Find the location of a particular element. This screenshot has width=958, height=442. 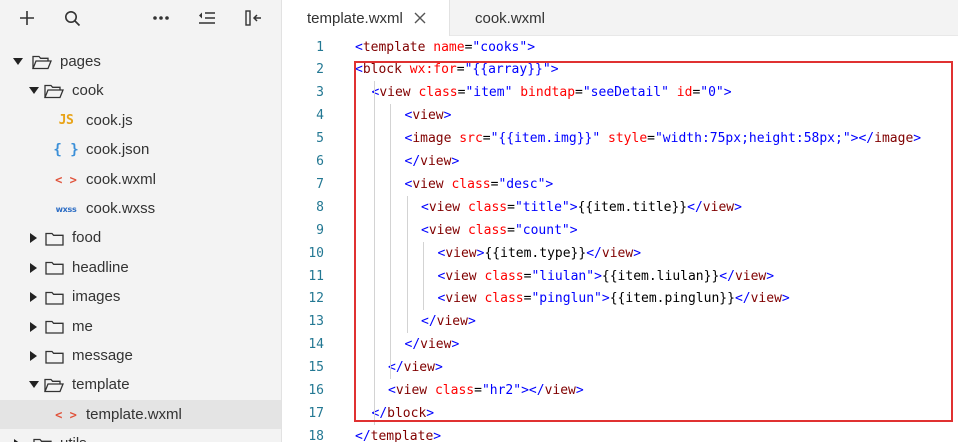

more-icon is located at coordinates (161, 18).